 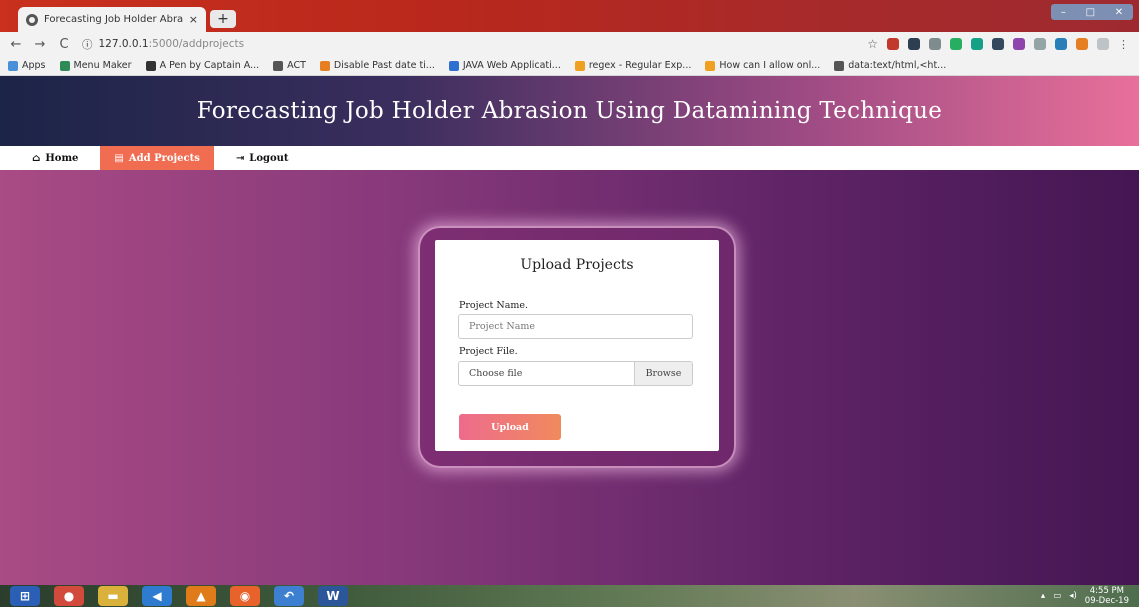 I want to click on reload-icon: C, so click(x=64, y=44).